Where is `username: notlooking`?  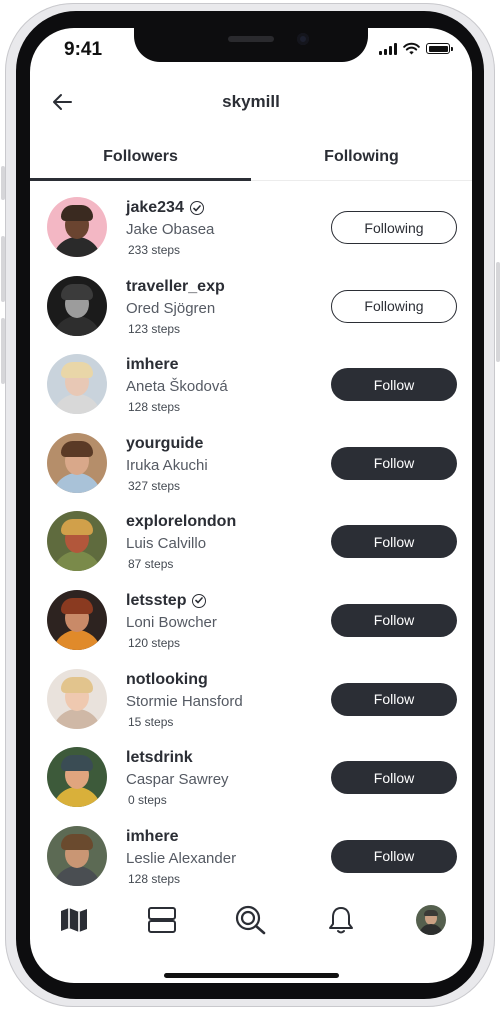 username: notlooking is located at coordinates (167, 680).